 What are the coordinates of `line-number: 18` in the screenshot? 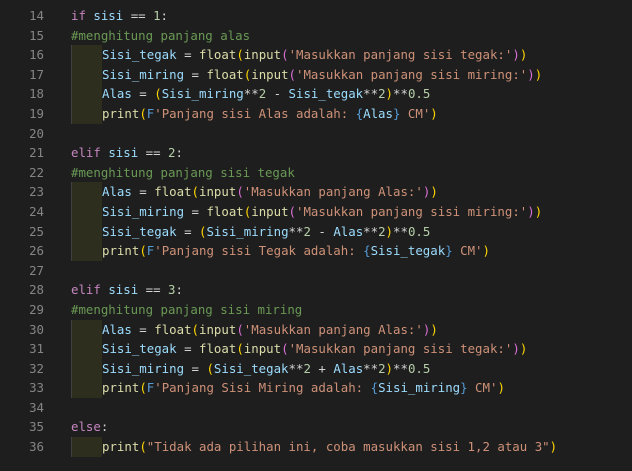 It's located at (36, 94).